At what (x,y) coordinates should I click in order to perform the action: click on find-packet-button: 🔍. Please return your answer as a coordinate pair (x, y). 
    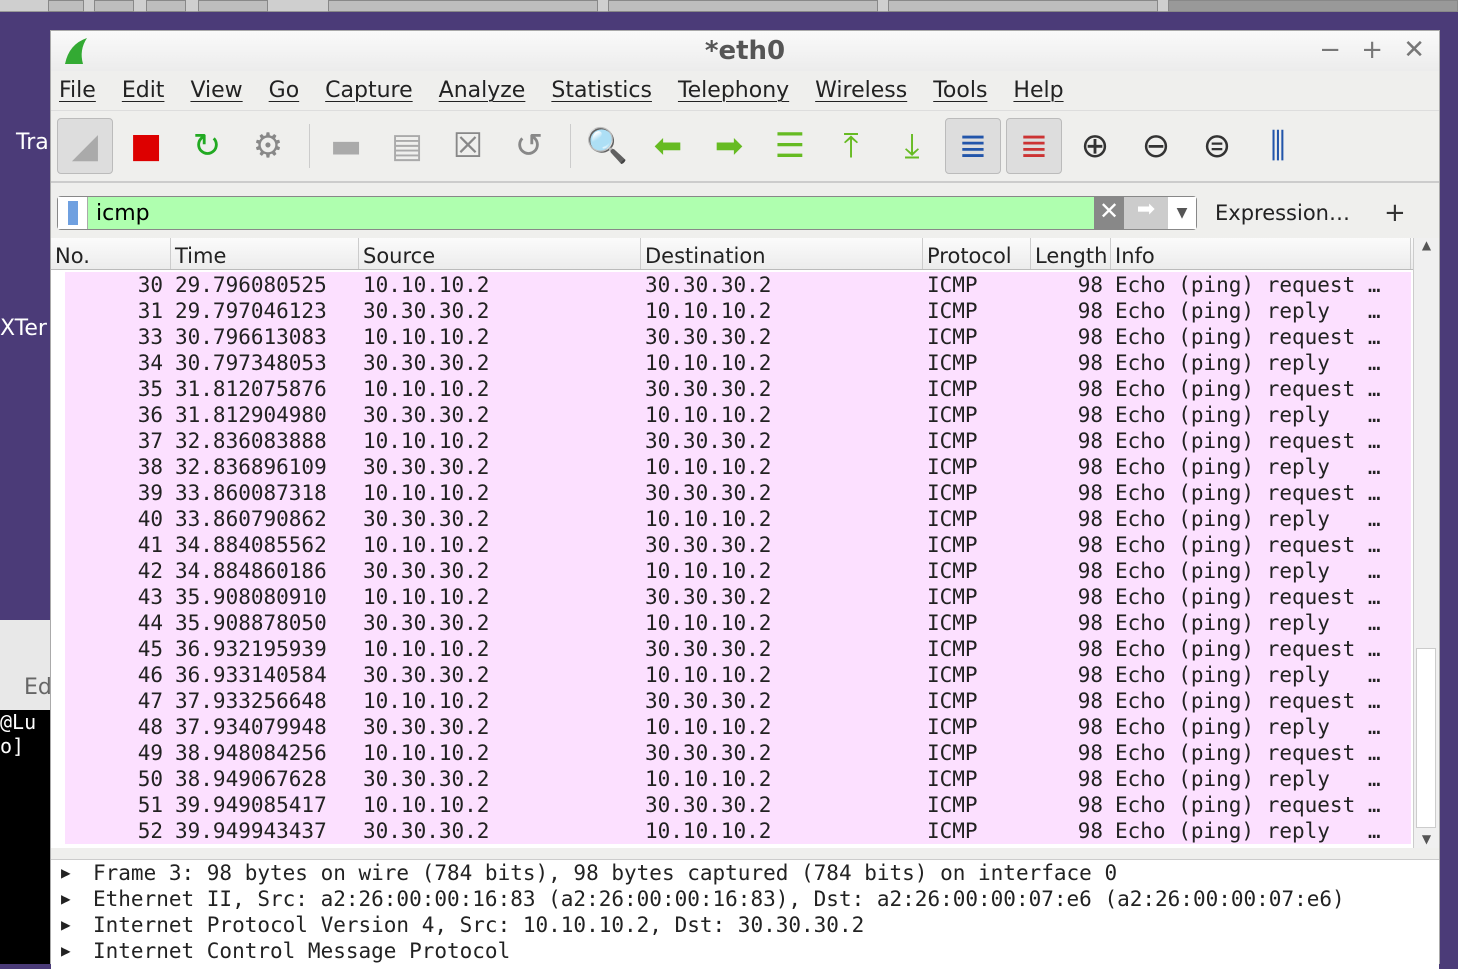
    Looking at the image, I should click on (607, 146).